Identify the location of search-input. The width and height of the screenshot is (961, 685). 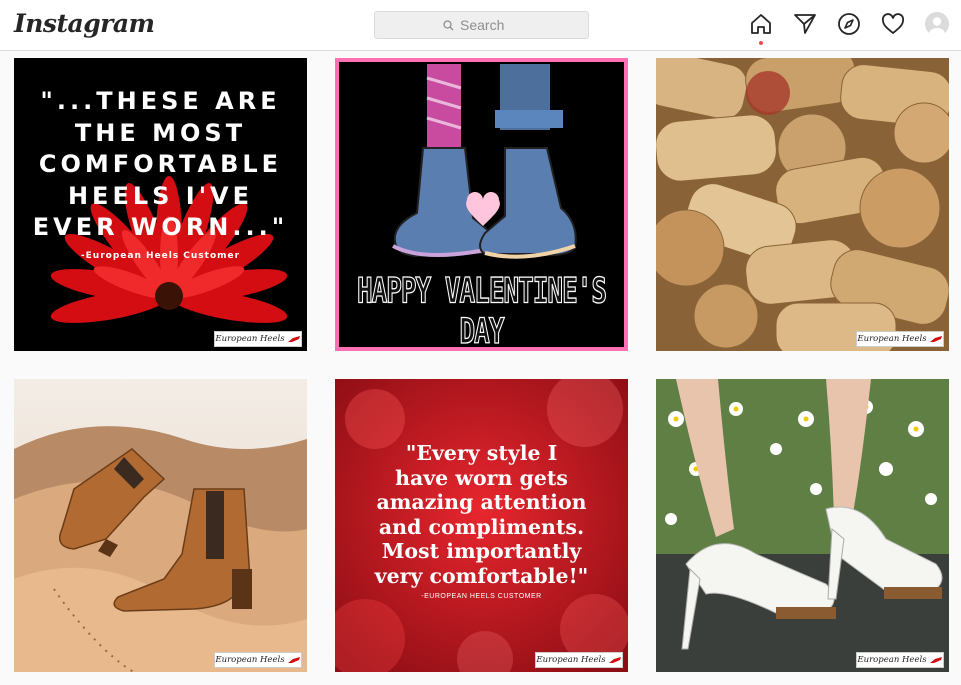
(490, 25).